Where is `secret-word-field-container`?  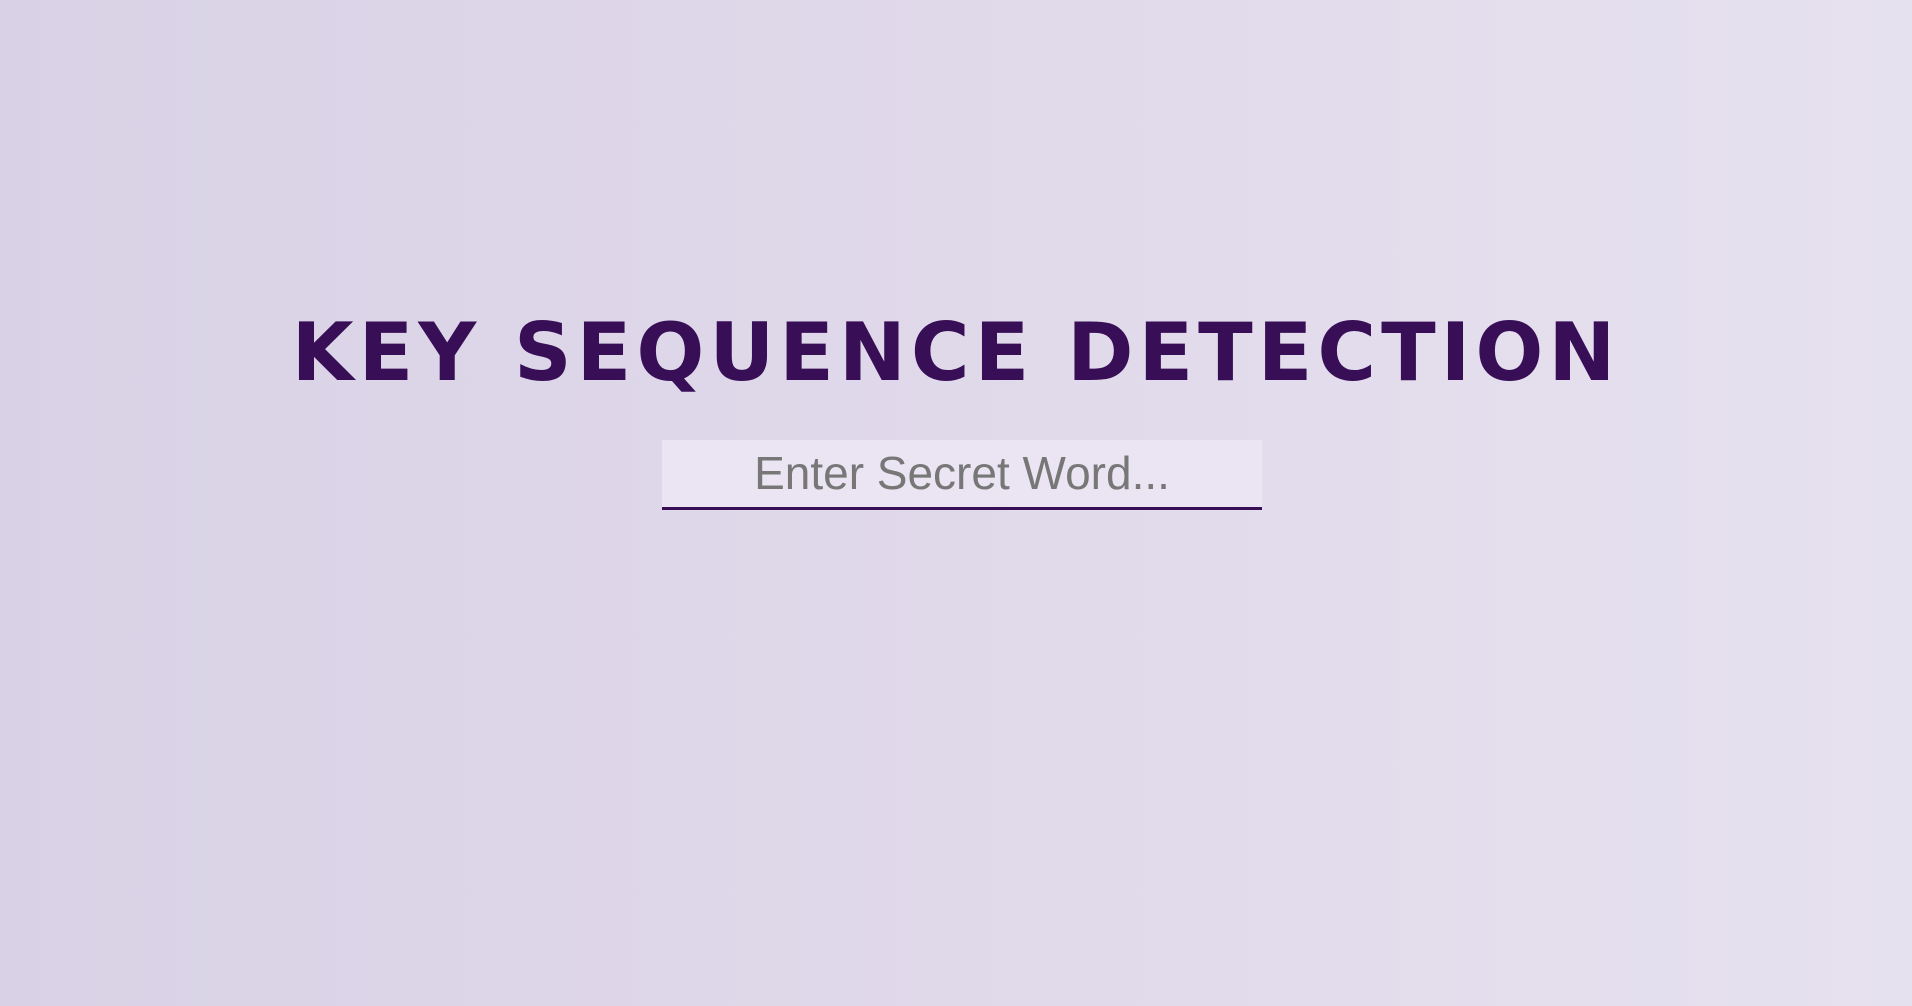 secret-word-field-container is located at coordinates (962, 475).